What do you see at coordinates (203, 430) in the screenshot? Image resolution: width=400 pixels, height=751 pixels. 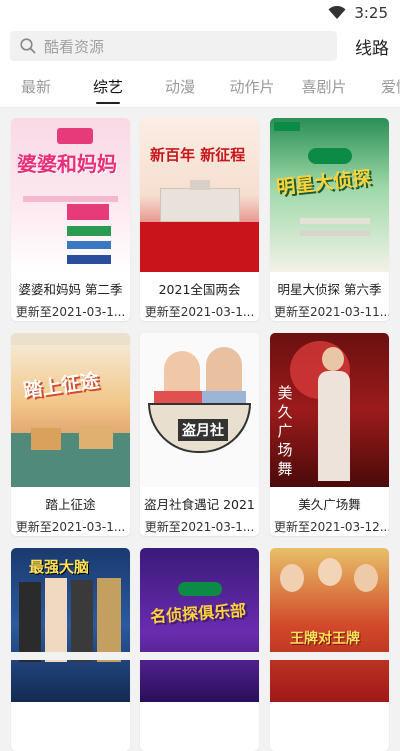 I see `poster-title: 盗月社` at bounding box center [203, 430].